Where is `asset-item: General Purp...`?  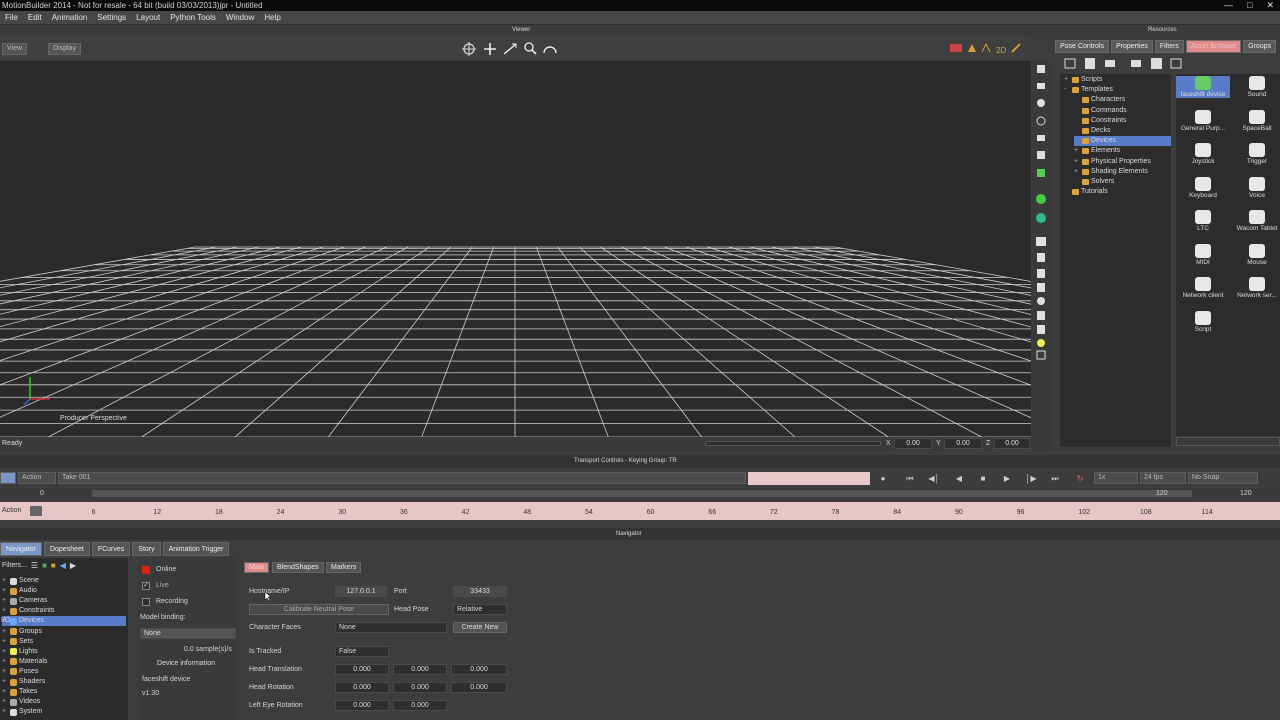 asset-item: General Purp... is located at coordinates (1203, 120).